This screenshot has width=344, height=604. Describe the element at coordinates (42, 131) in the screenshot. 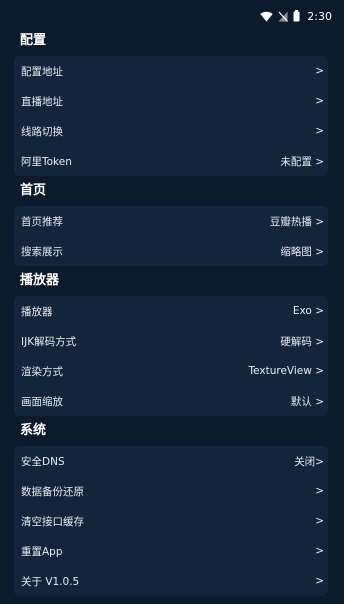

I see `setting-label: 线路切换` at that location.